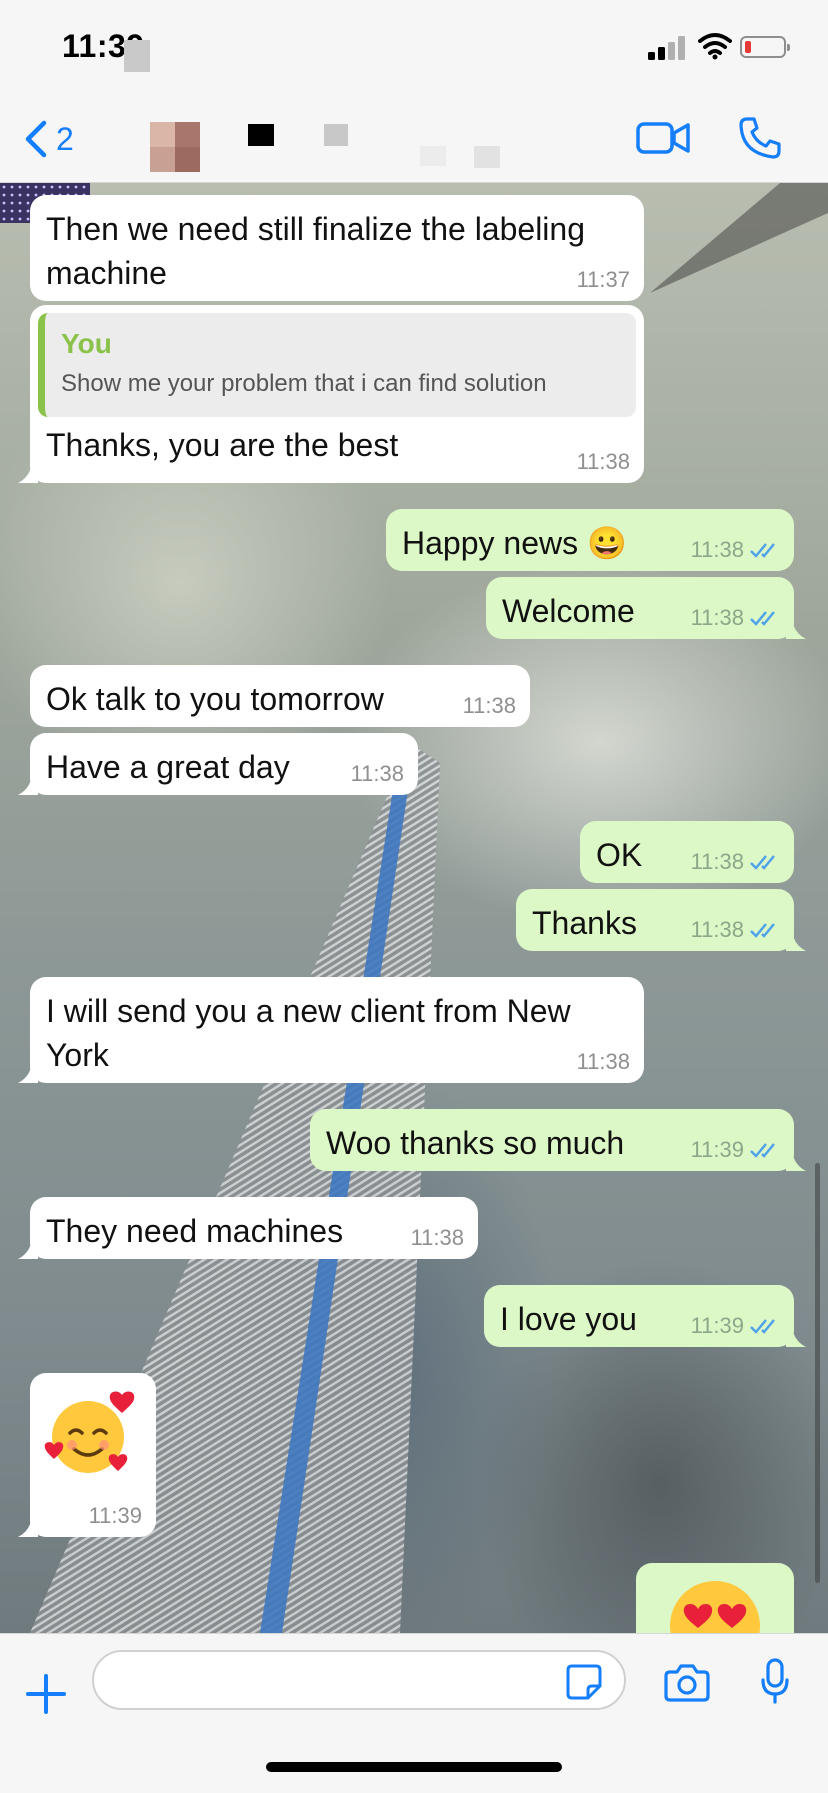 Image resolution: width=828 pixels, height=1793 pixels. I want to click on unread-count: 2, so click(65, 138).